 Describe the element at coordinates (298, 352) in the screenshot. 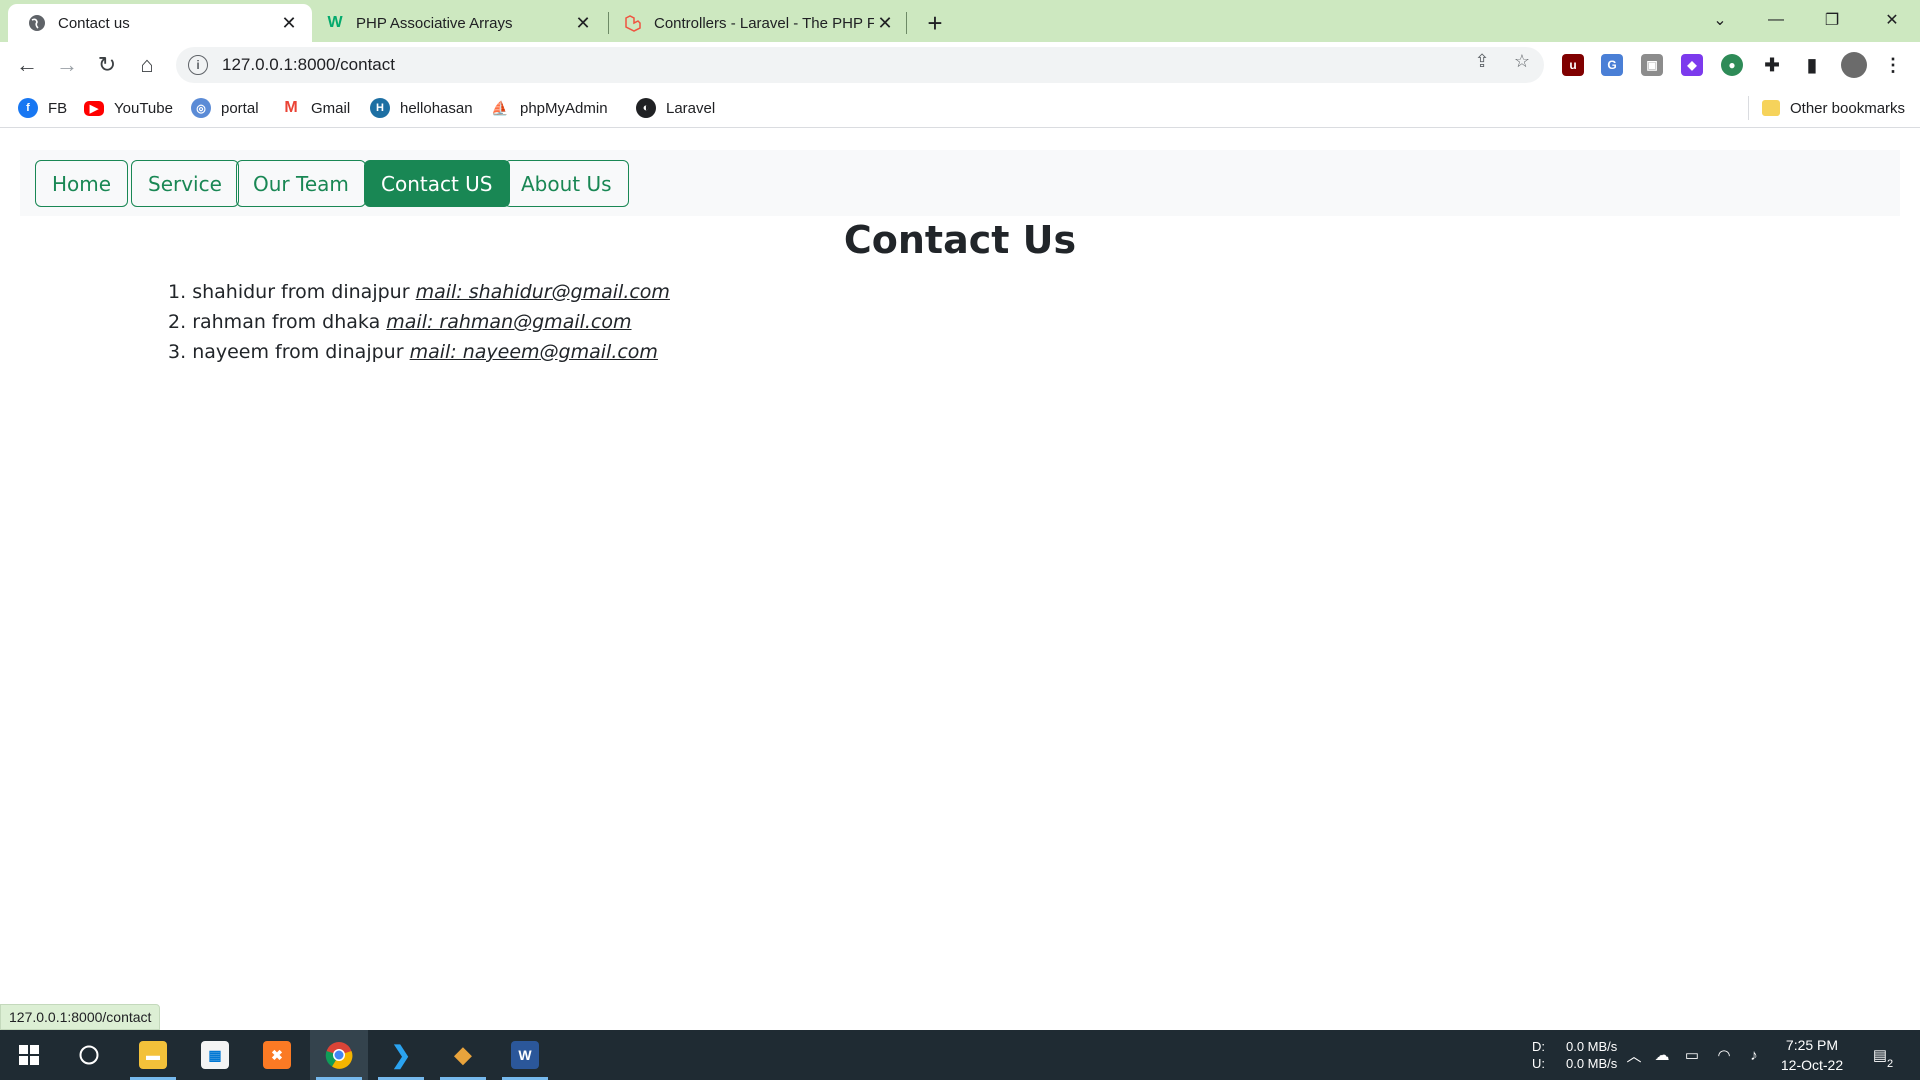

I see `contact-text: nayeem from dinajpur` at that location.